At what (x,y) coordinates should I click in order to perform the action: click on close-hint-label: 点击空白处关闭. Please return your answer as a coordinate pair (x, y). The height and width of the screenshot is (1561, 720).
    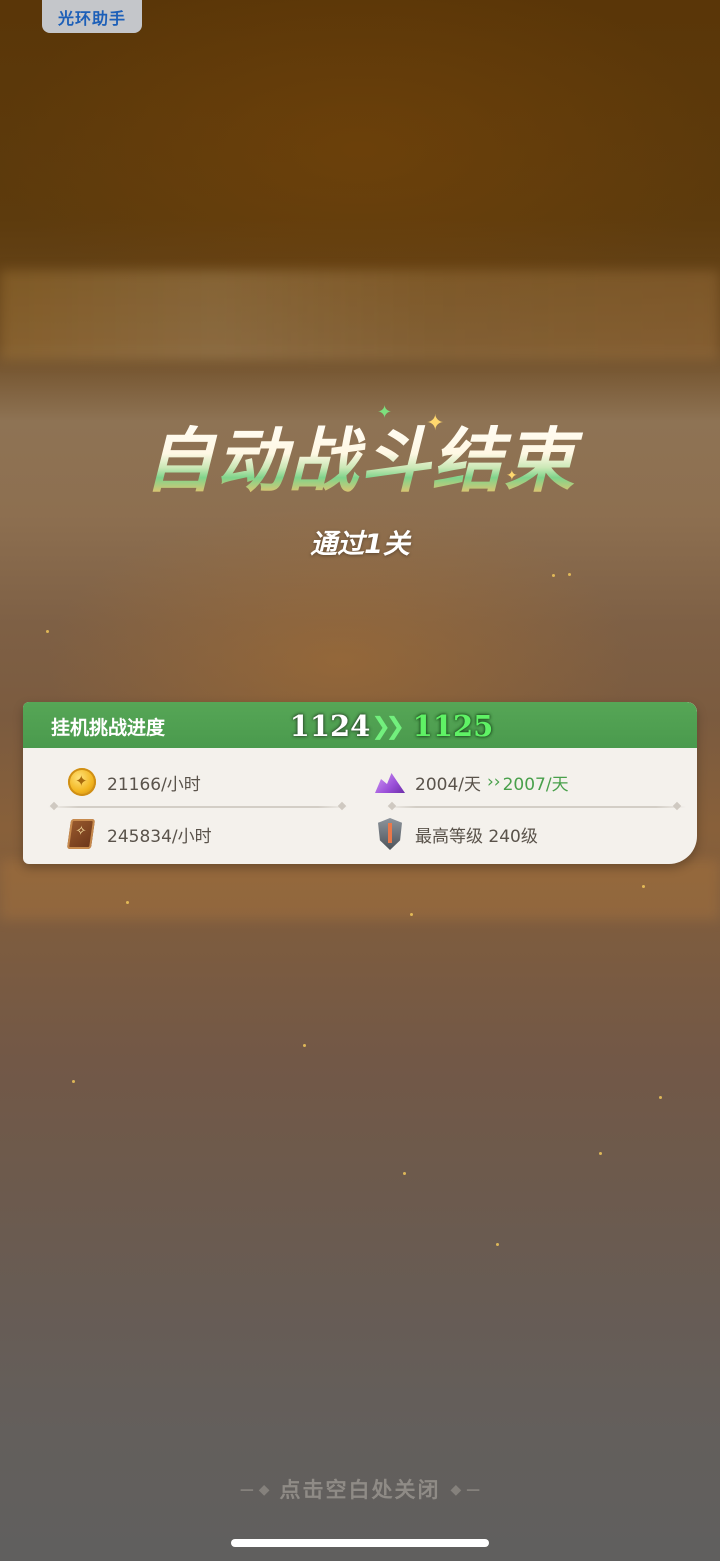
    Looking at the image, I should click on (360, 1490).